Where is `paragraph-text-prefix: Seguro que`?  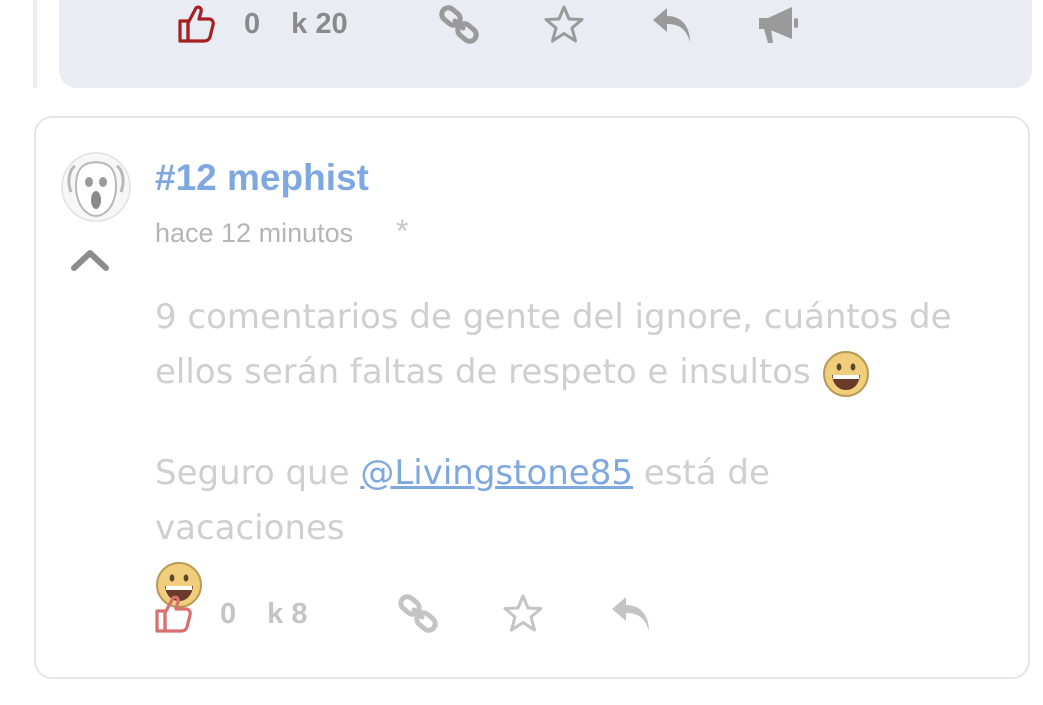
paragraph-text-prefix: Seguro que is located at coordinates (258, 473).